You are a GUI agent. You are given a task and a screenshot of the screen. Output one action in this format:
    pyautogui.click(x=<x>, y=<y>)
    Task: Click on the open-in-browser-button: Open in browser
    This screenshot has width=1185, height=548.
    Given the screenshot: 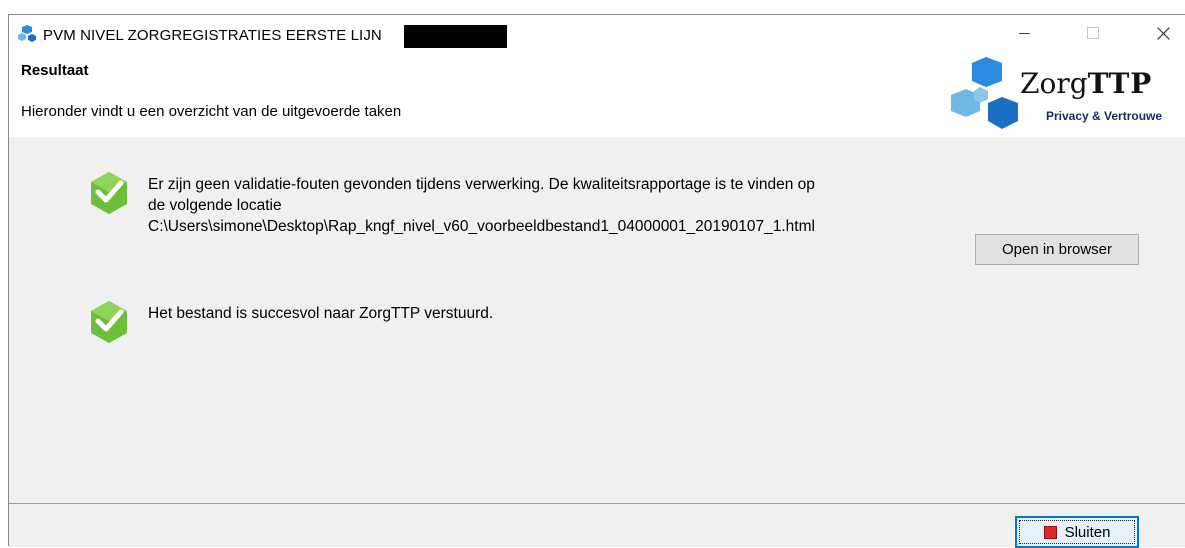 What is the action you would take?
    pyautogui.click(x=1057, y=249)
    